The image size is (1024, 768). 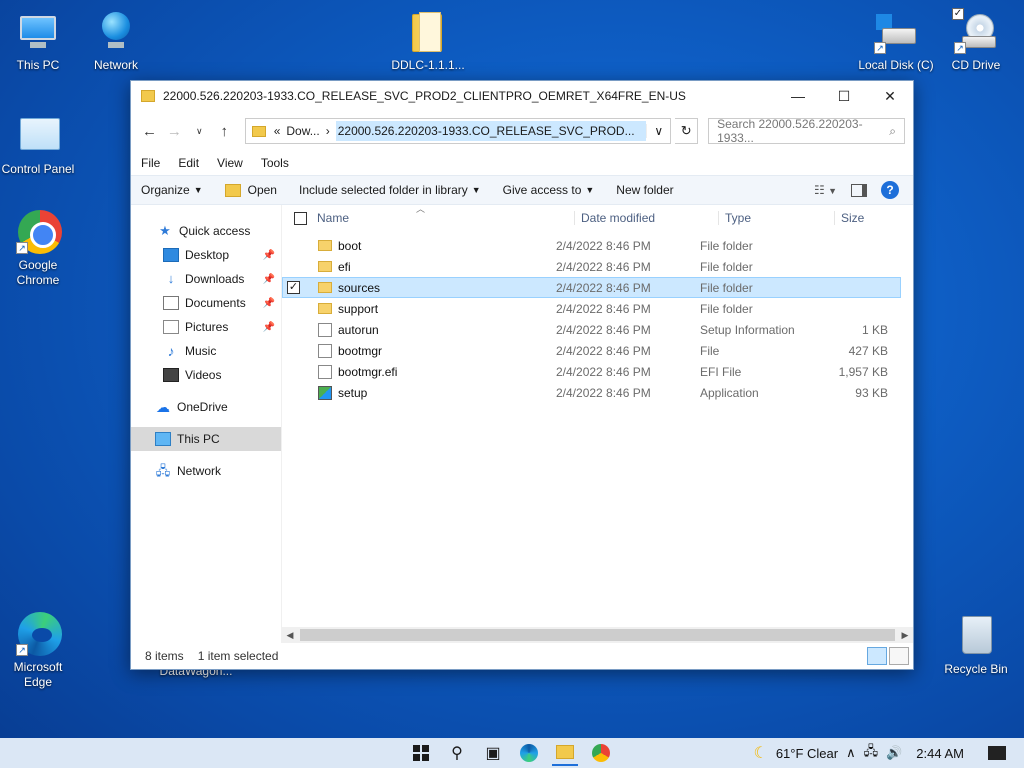 I want to click on minimize-button: —, so click(x=798, y=96).